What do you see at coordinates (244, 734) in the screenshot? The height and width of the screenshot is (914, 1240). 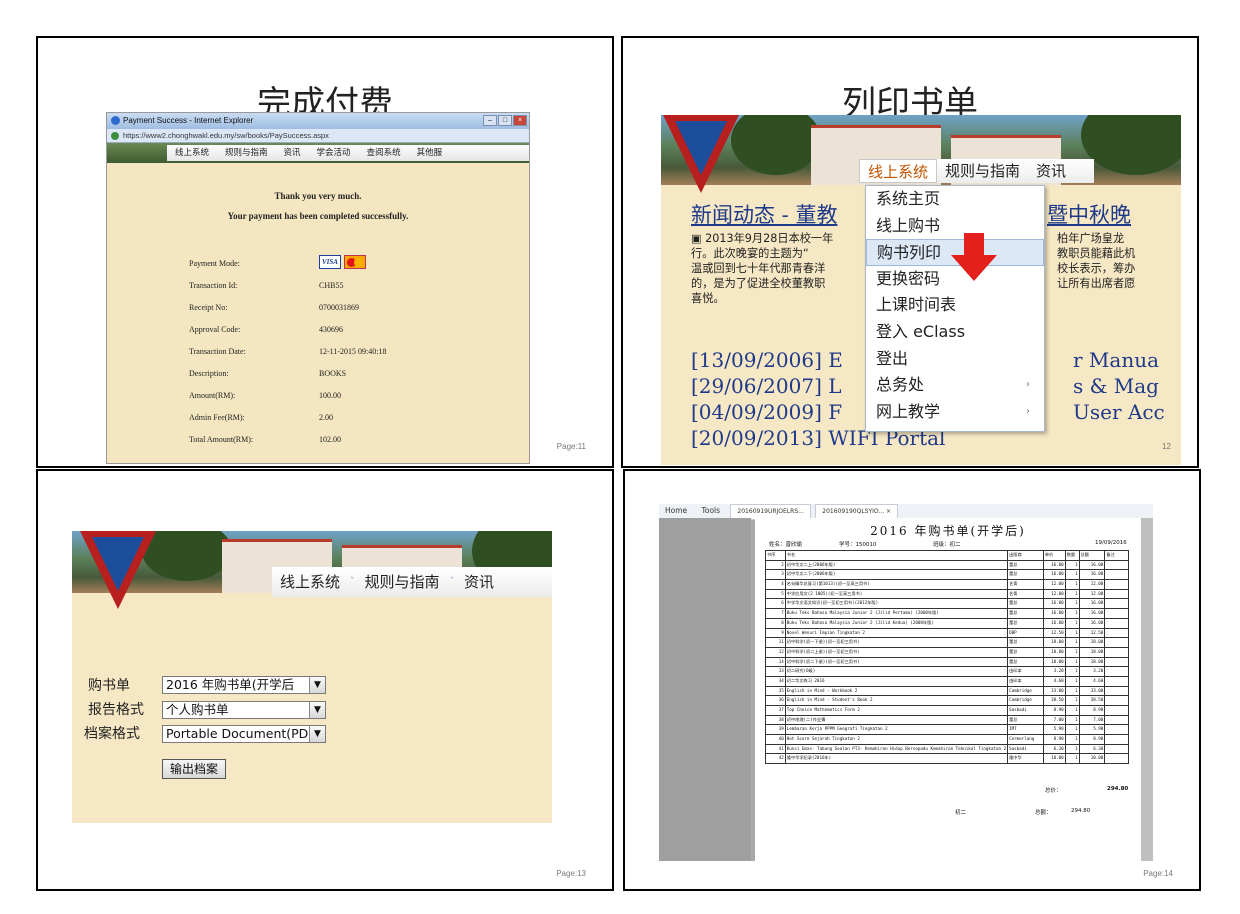 I see `file-format-select: Portable Document(PDF) ▼` at bounding box center [244, 734].